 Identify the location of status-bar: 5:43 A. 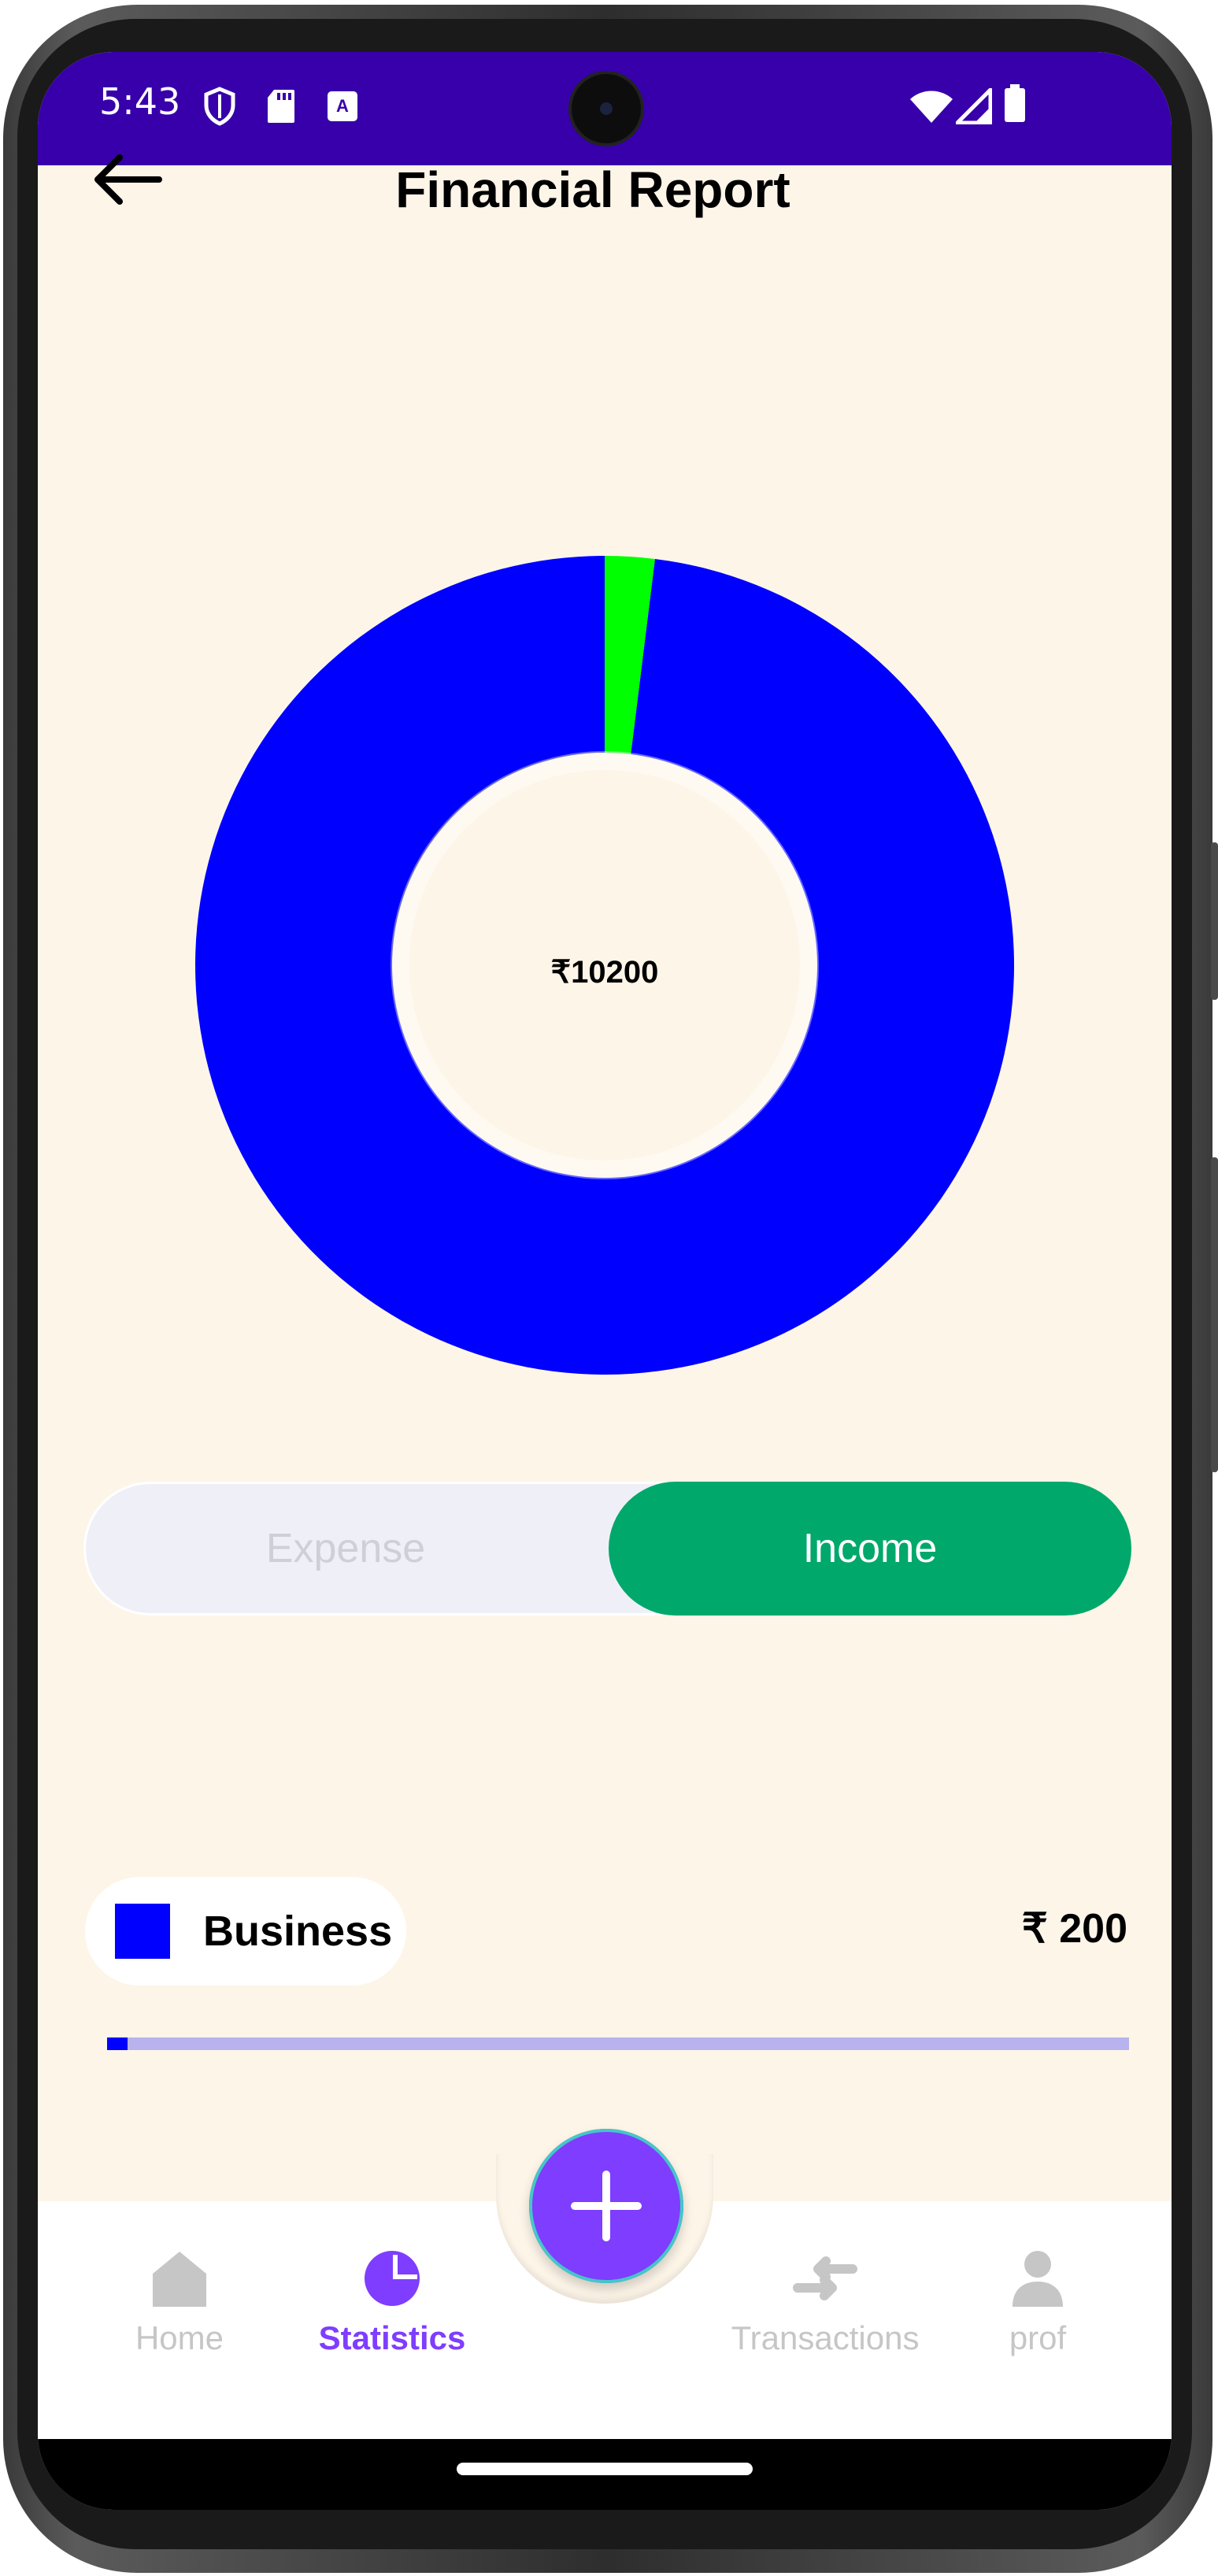
(605, 108).